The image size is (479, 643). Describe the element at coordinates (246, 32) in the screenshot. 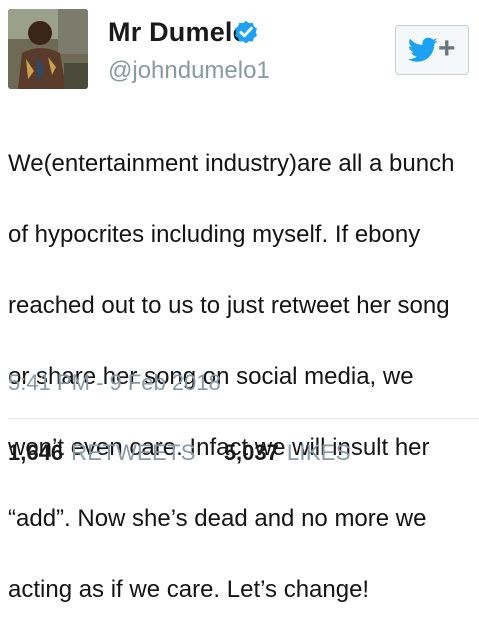

I see `verified-badge-icon` at that location.